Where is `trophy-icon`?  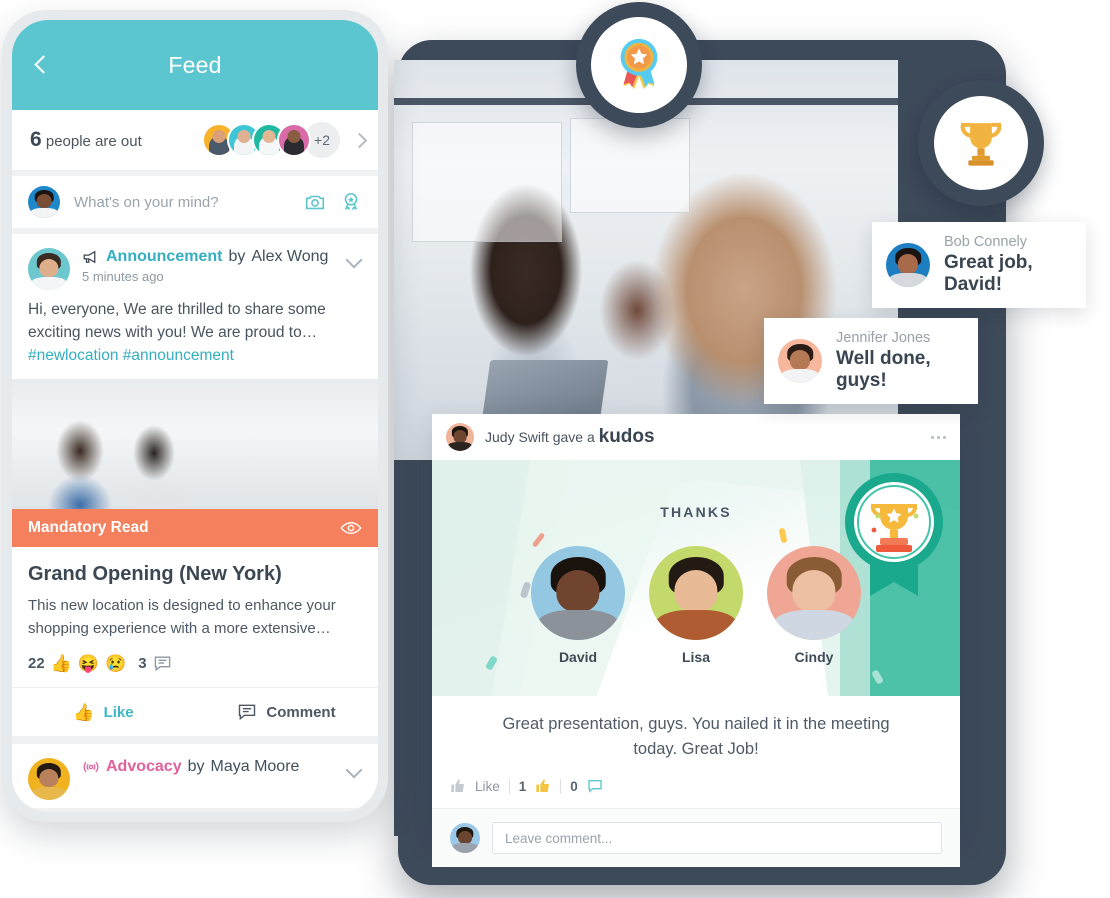
trophy-icon is located at coordinates (981, 144).